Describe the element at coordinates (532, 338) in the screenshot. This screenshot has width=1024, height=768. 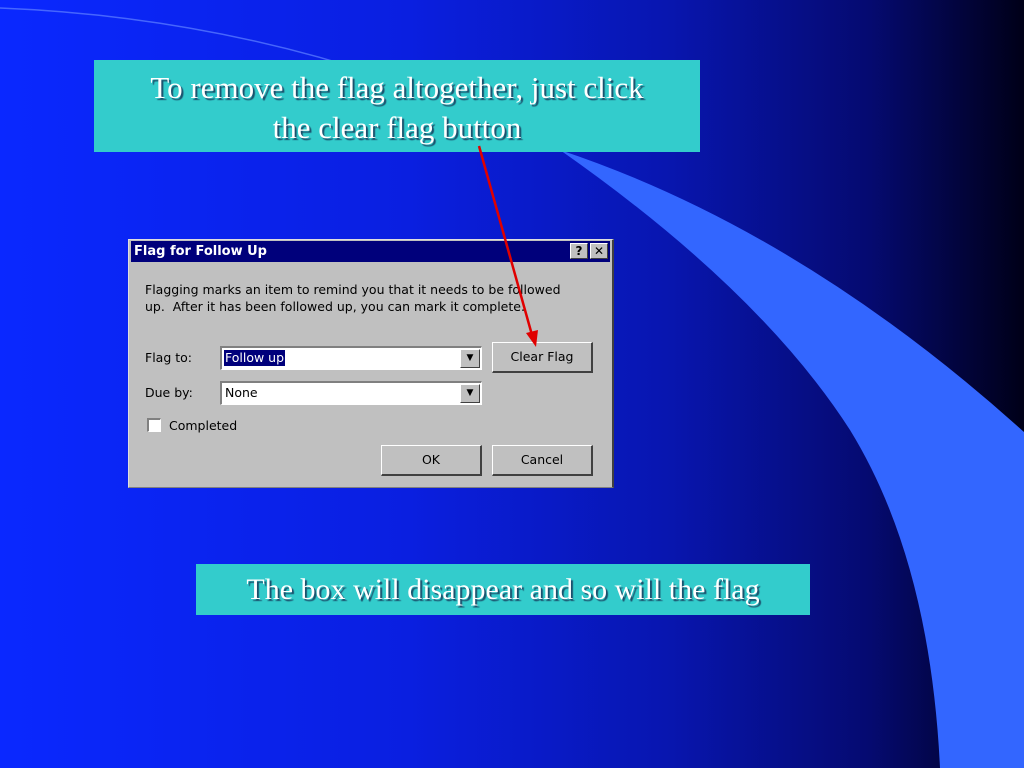
I see `pointer-arrow-head` at that location.